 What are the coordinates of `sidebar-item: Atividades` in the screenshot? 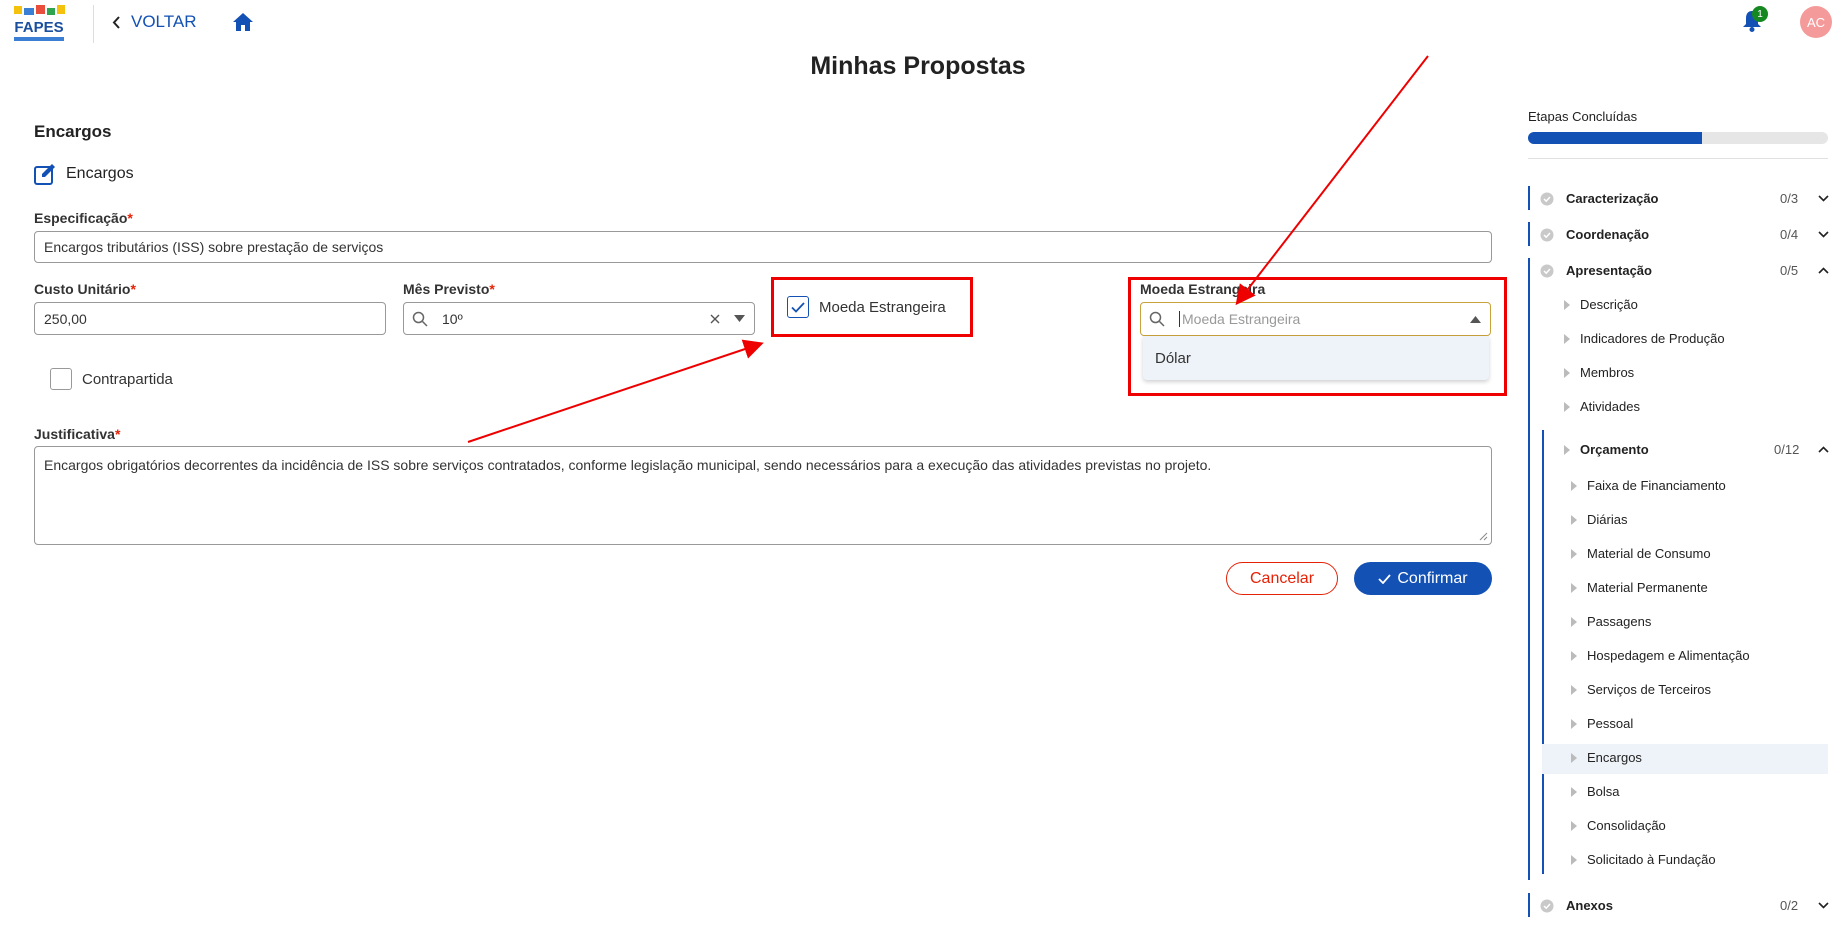 It's located at (1602, 406).